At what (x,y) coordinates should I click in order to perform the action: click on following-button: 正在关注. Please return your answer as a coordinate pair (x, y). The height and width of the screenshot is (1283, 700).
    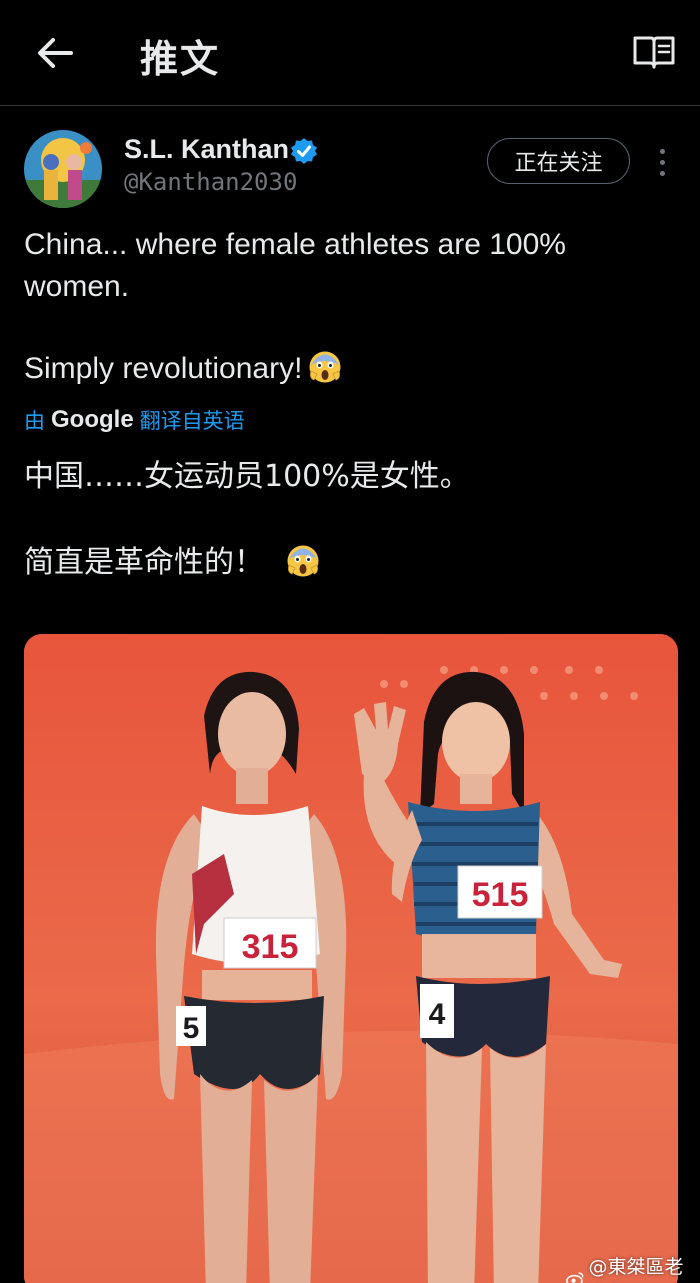
    Looking at the image, I should click on (558, 161).